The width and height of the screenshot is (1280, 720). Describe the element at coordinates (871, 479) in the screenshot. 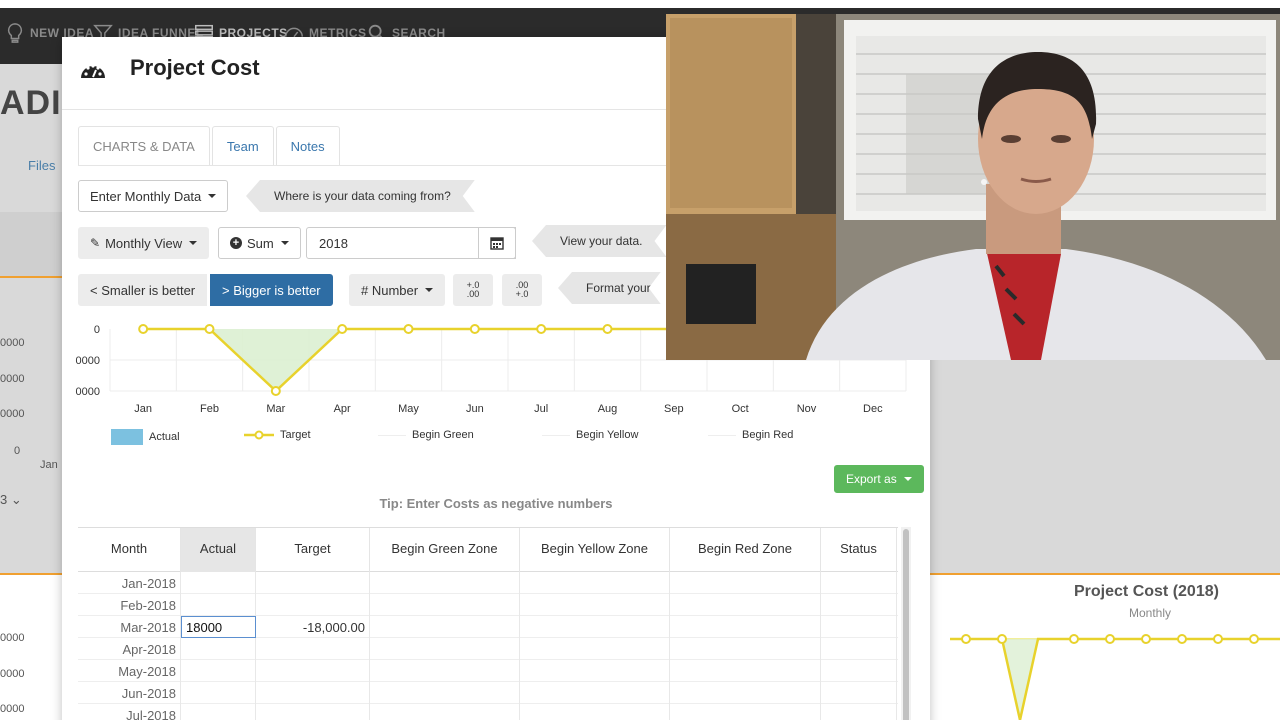

I see `export-label: Export as` at that location.